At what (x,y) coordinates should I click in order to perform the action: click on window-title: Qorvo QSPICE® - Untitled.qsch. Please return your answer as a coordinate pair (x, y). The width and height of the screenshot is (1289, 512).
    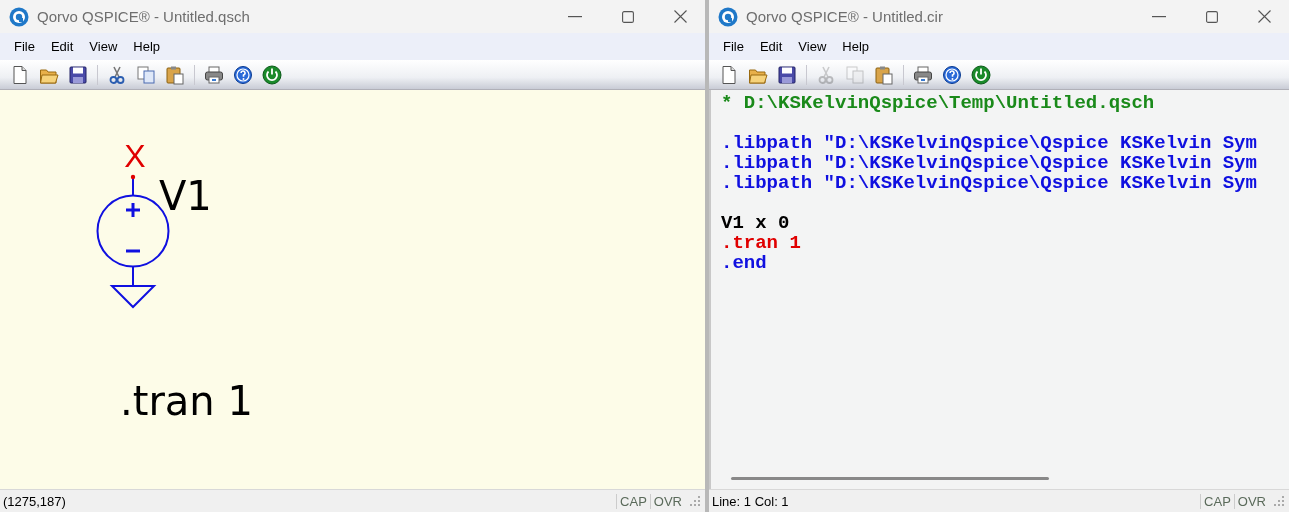
    Looking at the image, I should click on (143, 16).